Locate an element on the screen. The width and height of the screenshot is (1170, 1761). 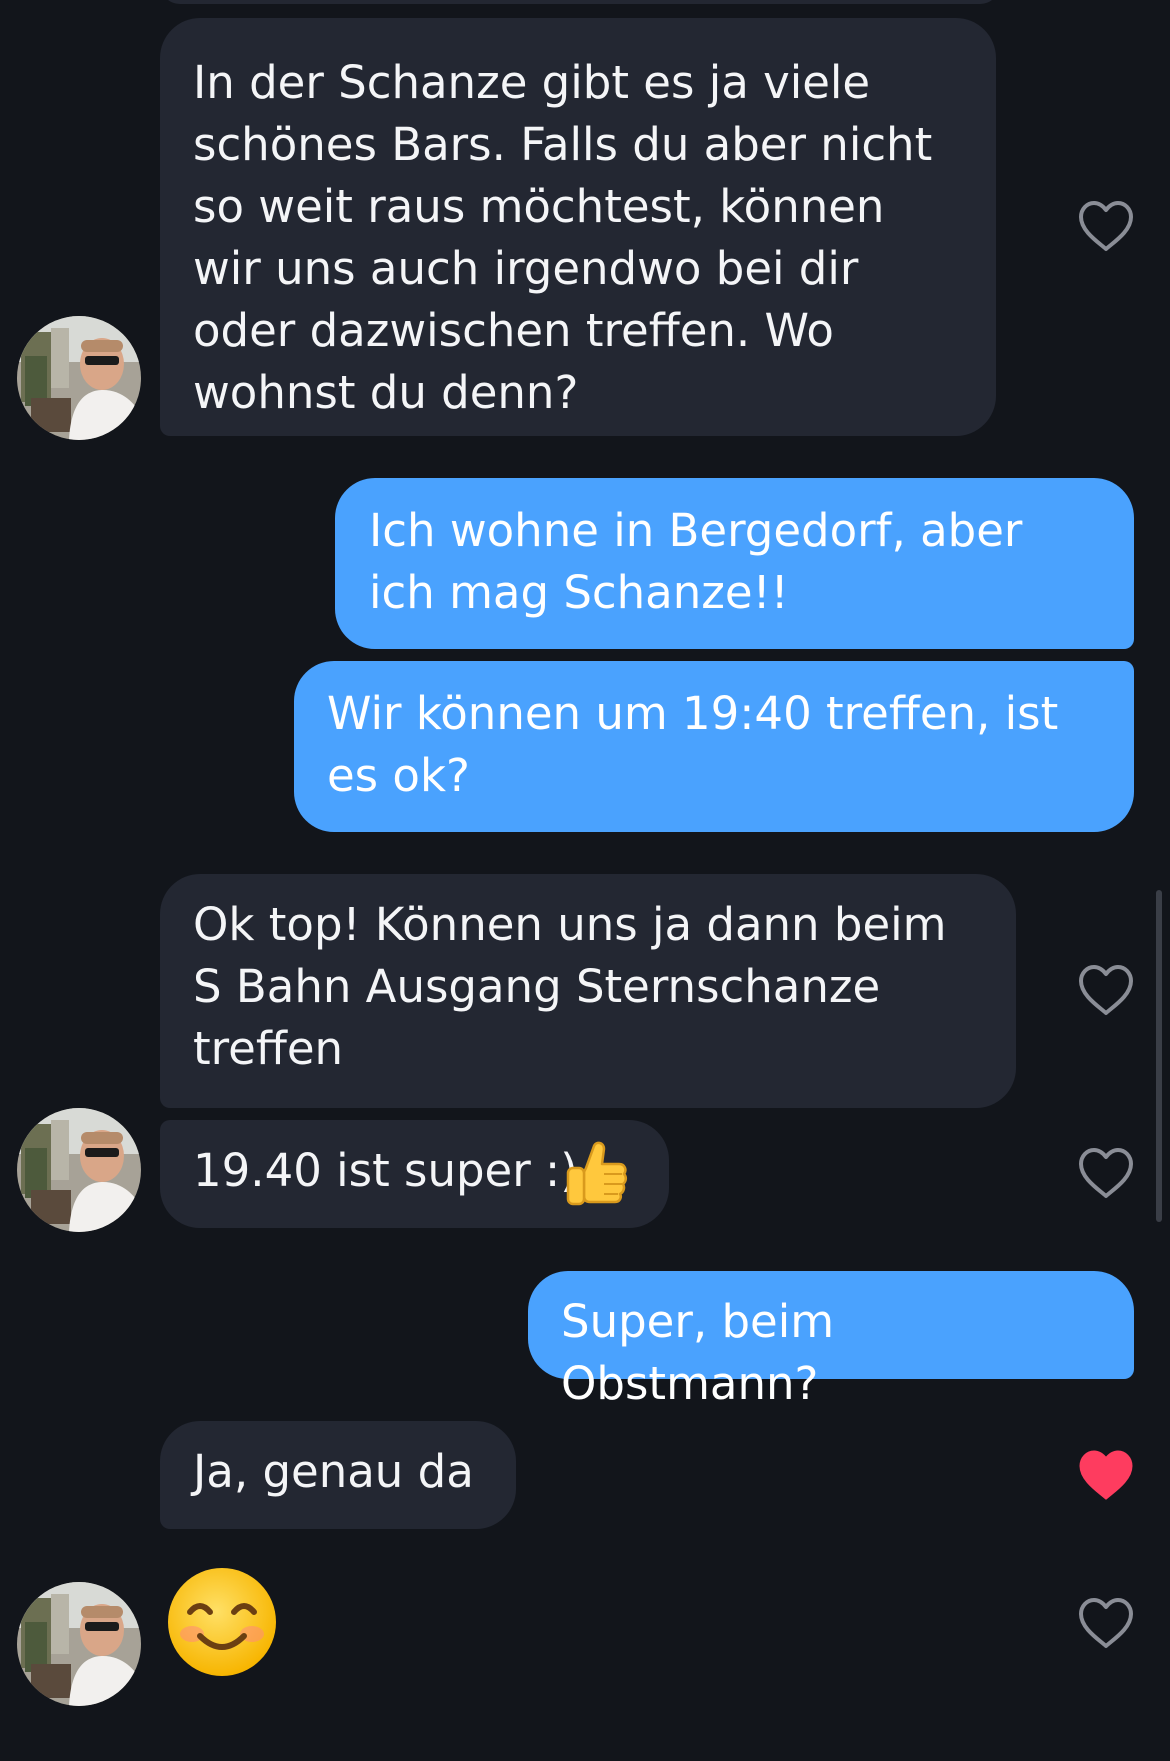
previous-message-edge is located at coordinates (580, 2).